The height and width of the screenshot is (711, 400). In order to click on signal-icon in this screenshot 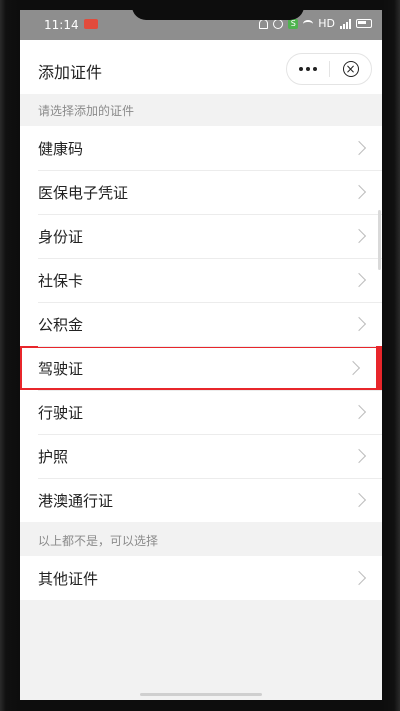, I will do `click(345, 23)`.